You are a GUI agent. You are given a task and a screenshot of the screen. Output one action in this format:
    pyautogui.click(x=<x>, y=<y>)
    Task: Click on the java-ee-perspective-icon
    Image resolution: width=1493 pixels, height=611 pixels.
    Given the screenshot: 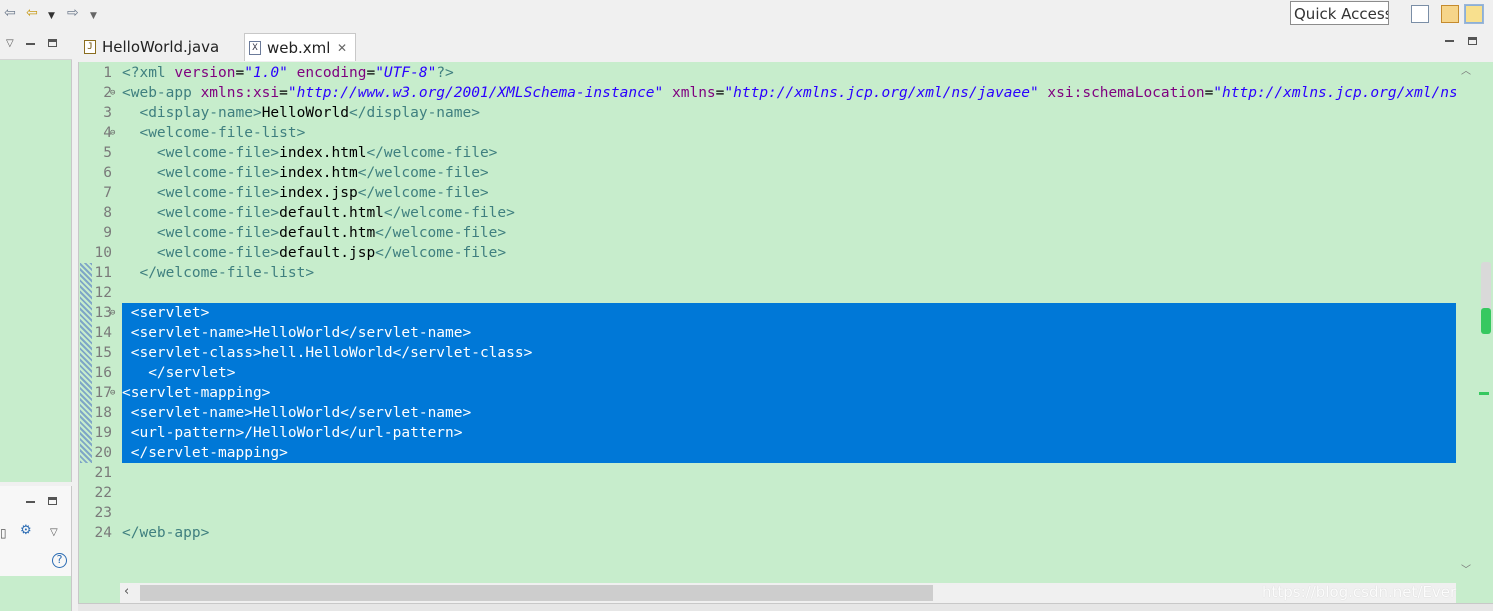 What is the action you would take?
    pyautogui.click(x=1450, y=14)
    